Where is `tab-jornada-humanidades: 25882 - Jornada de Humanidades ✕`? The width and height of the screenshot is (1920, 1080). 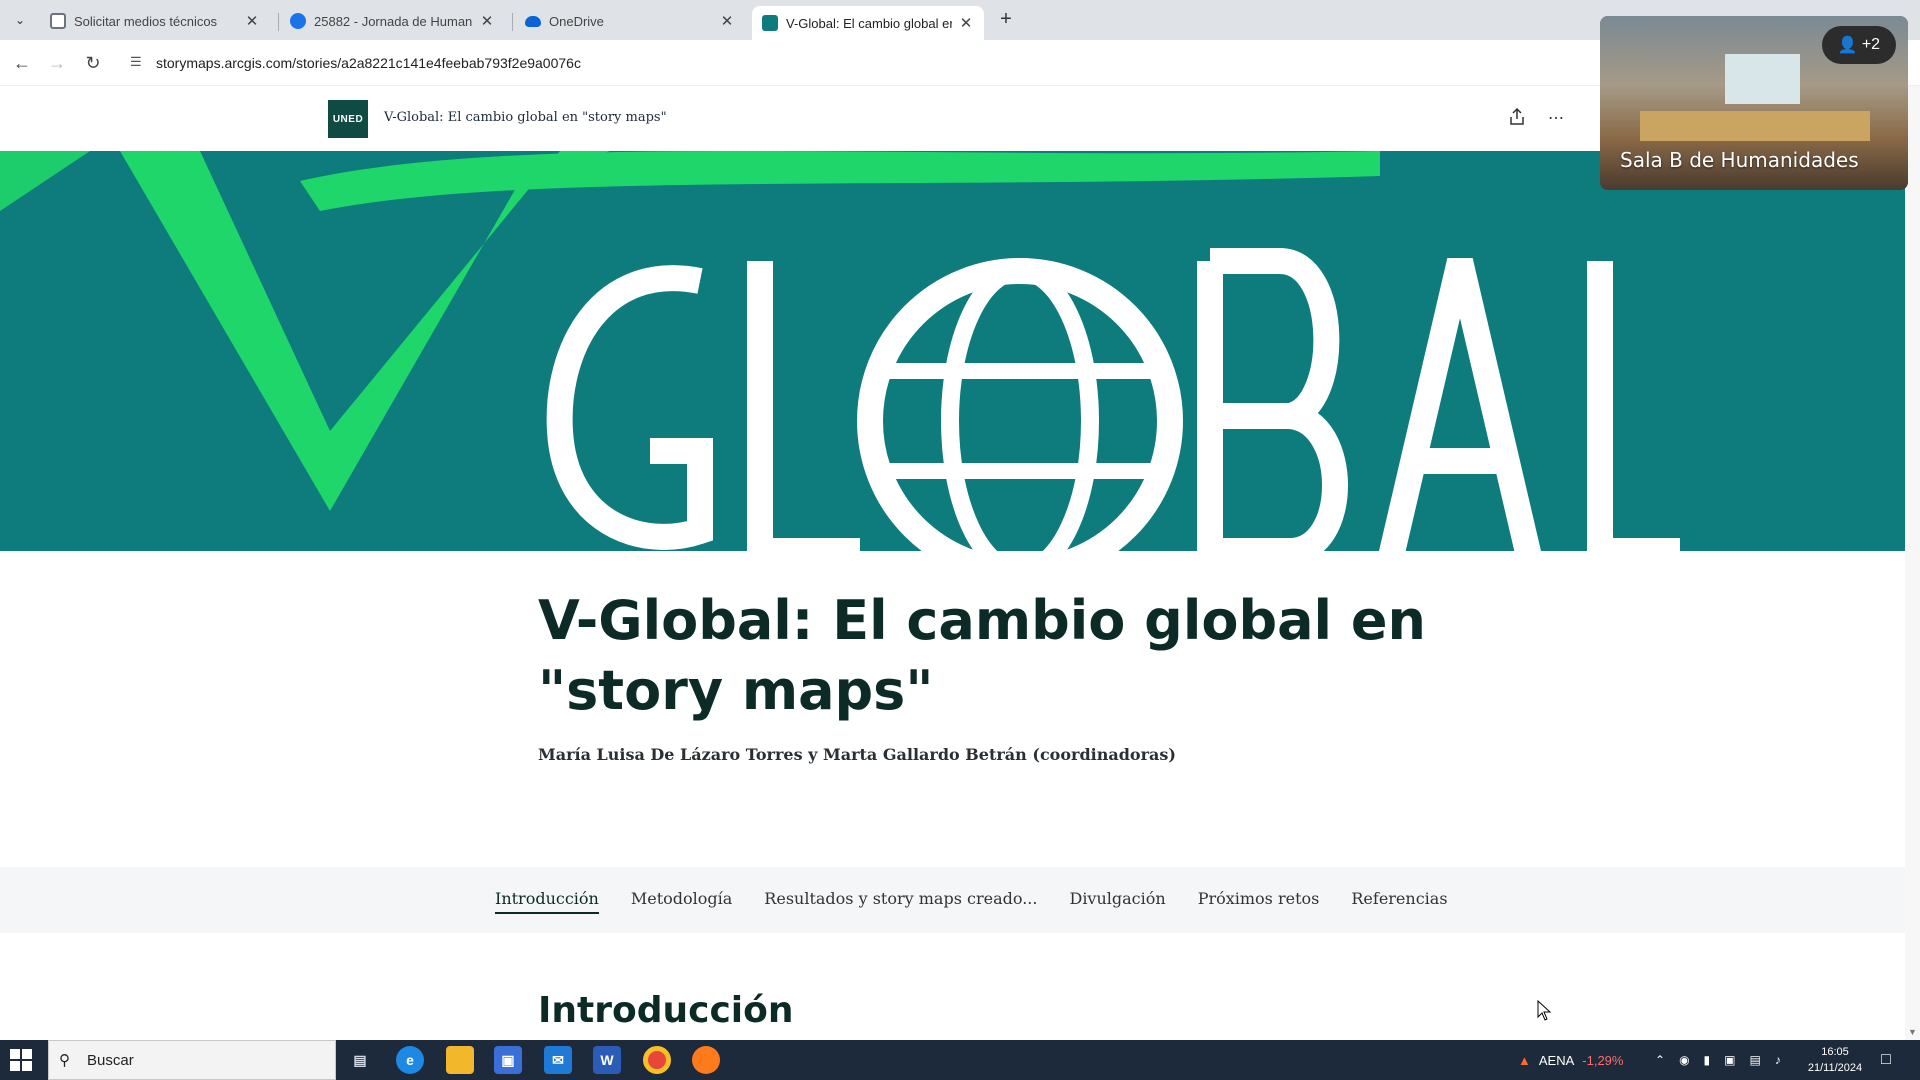 tab-jornada-humanidades: 25882 - Jornada de Humanidades ✕ is located at coordinates (392, 21).